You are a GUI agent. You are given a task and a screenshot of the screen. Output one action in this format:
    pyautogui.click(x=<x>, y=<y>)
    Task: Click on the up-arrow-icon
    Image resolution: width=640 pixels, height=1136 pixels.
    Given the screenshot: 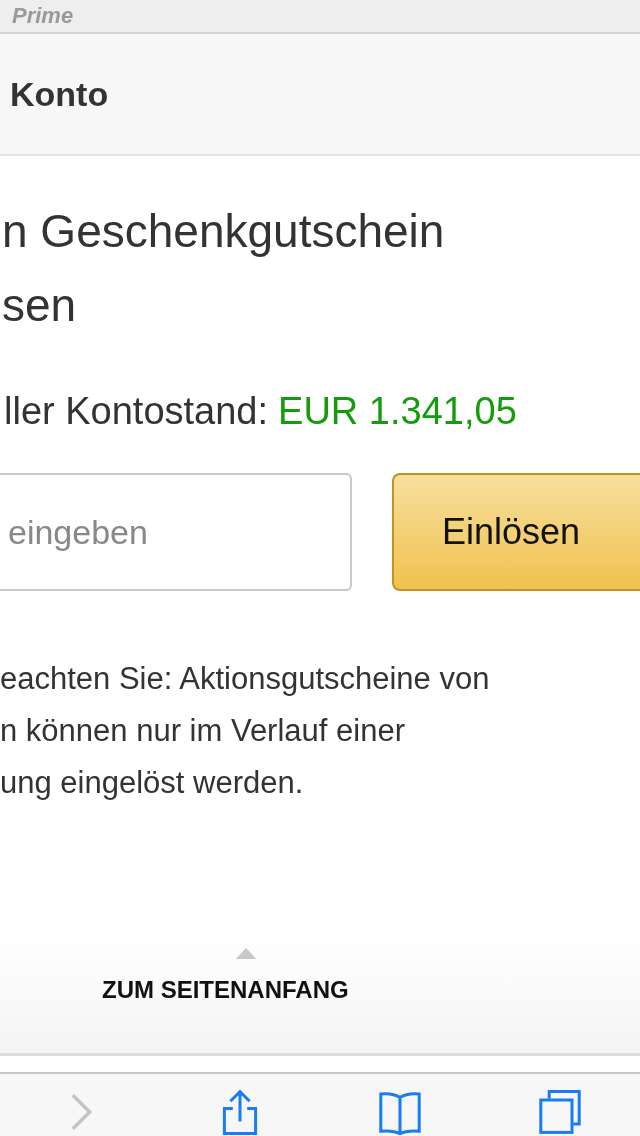 What is the action you would take?
    pyautogui.click(x=246, y=953)
    